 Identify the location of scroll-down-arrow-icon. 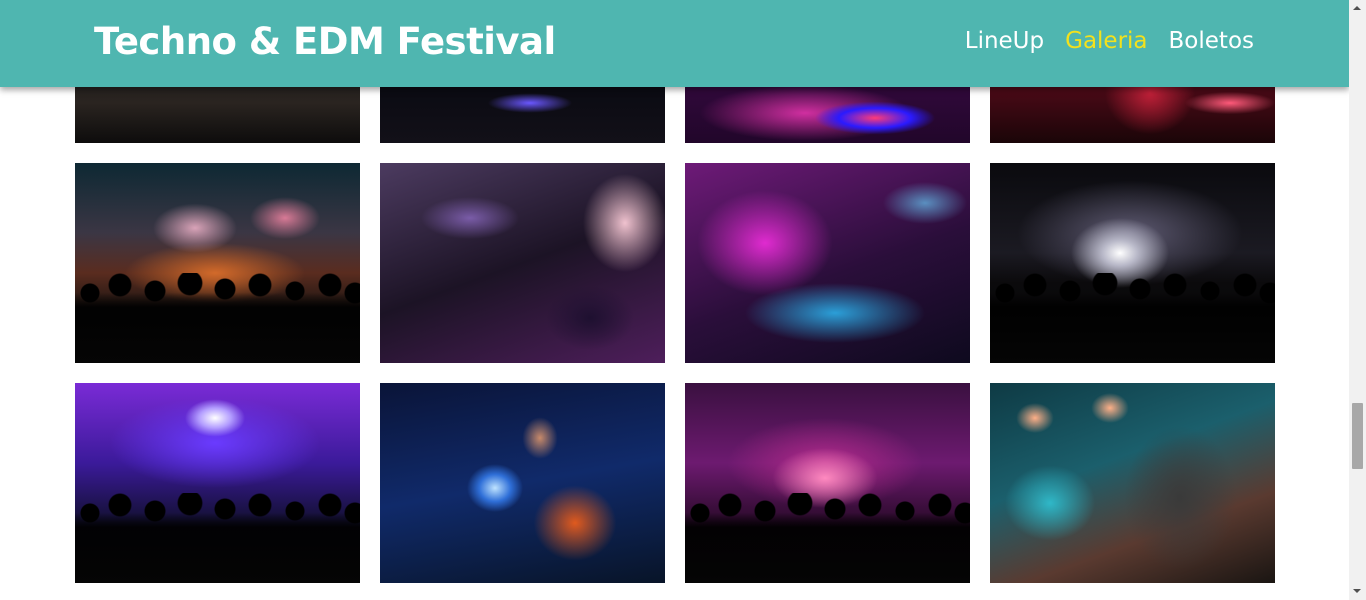
(1357, 591).